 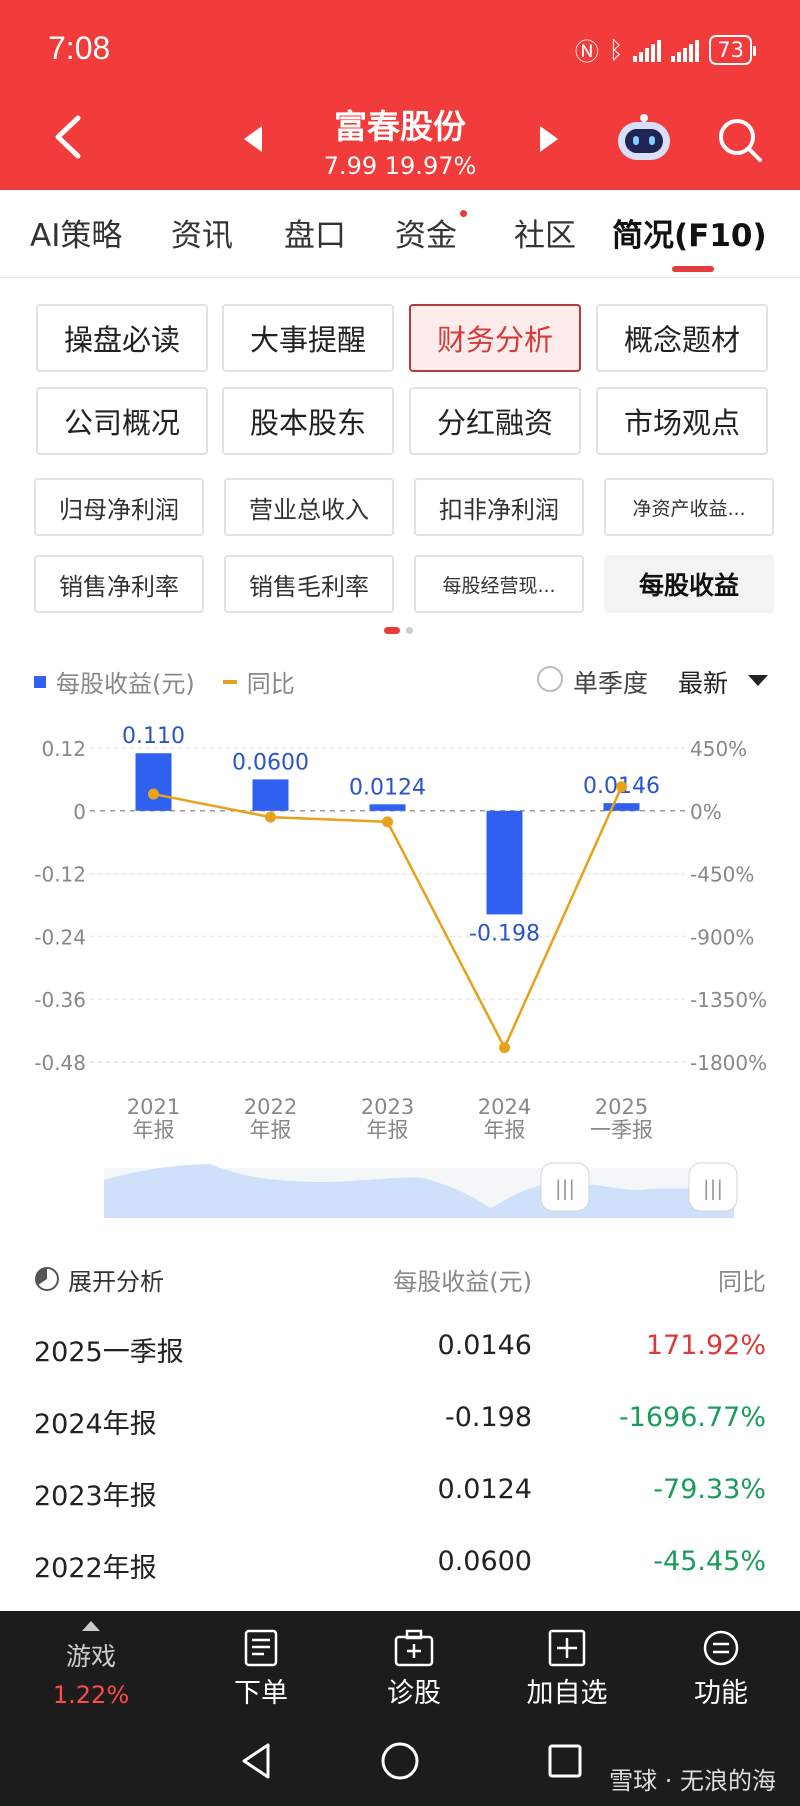 What do you see at coordinates (270, 1107) in the screenshot?
I see `x-year-label: 2022` at bounding box center [270, 1107].